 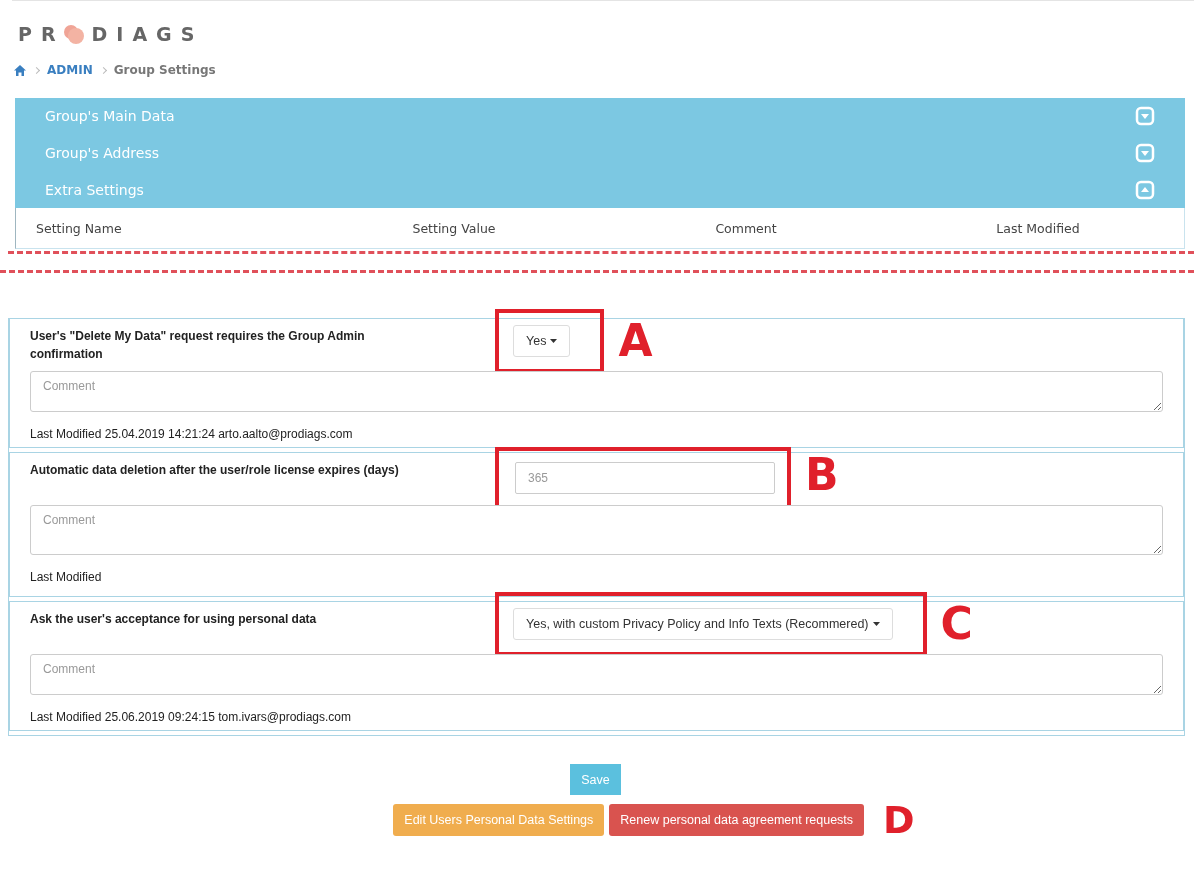 What do you see at coordinates (215, 470) in the screenshot?
I see `setting-label: Automatic data deletion after the user/role license expires (days)` at bounding box center [215, 470].